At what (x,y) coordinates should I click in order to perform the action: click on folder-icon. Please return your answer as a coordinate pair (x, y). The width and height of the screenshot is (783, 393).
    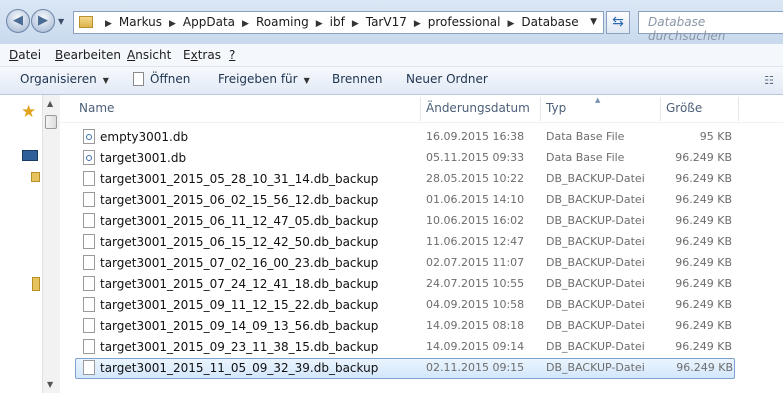
    Looking at the image, I should click on (36, 284).